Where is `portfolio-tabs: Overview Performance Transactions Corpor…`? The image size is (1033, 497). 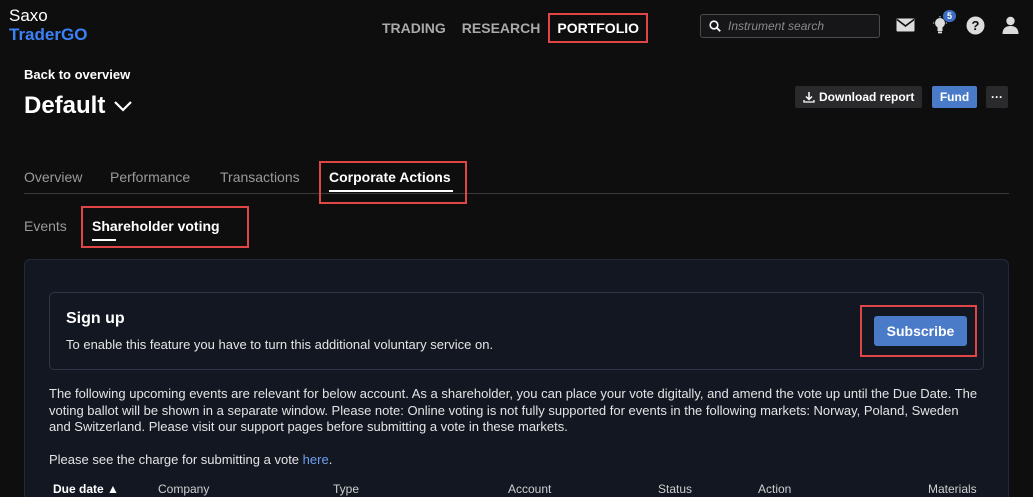 portfolio-tabs: Overview Performance Transactions Corpor… is located at coordinates (516, 182).